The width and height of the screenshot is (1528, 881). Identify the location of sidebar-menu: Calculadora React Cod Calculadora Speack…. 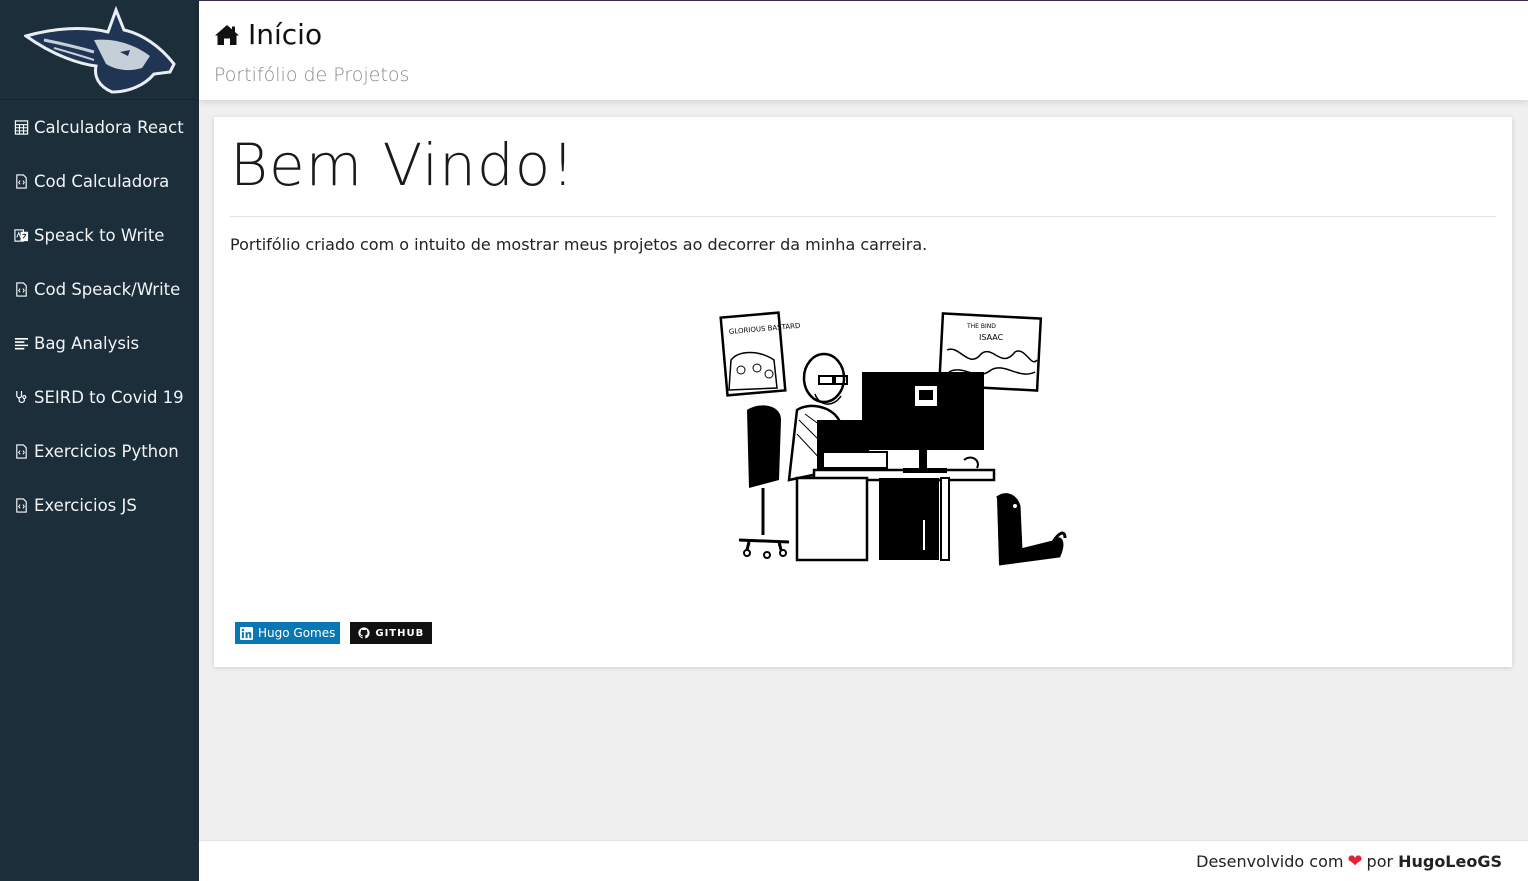
(99, 316).